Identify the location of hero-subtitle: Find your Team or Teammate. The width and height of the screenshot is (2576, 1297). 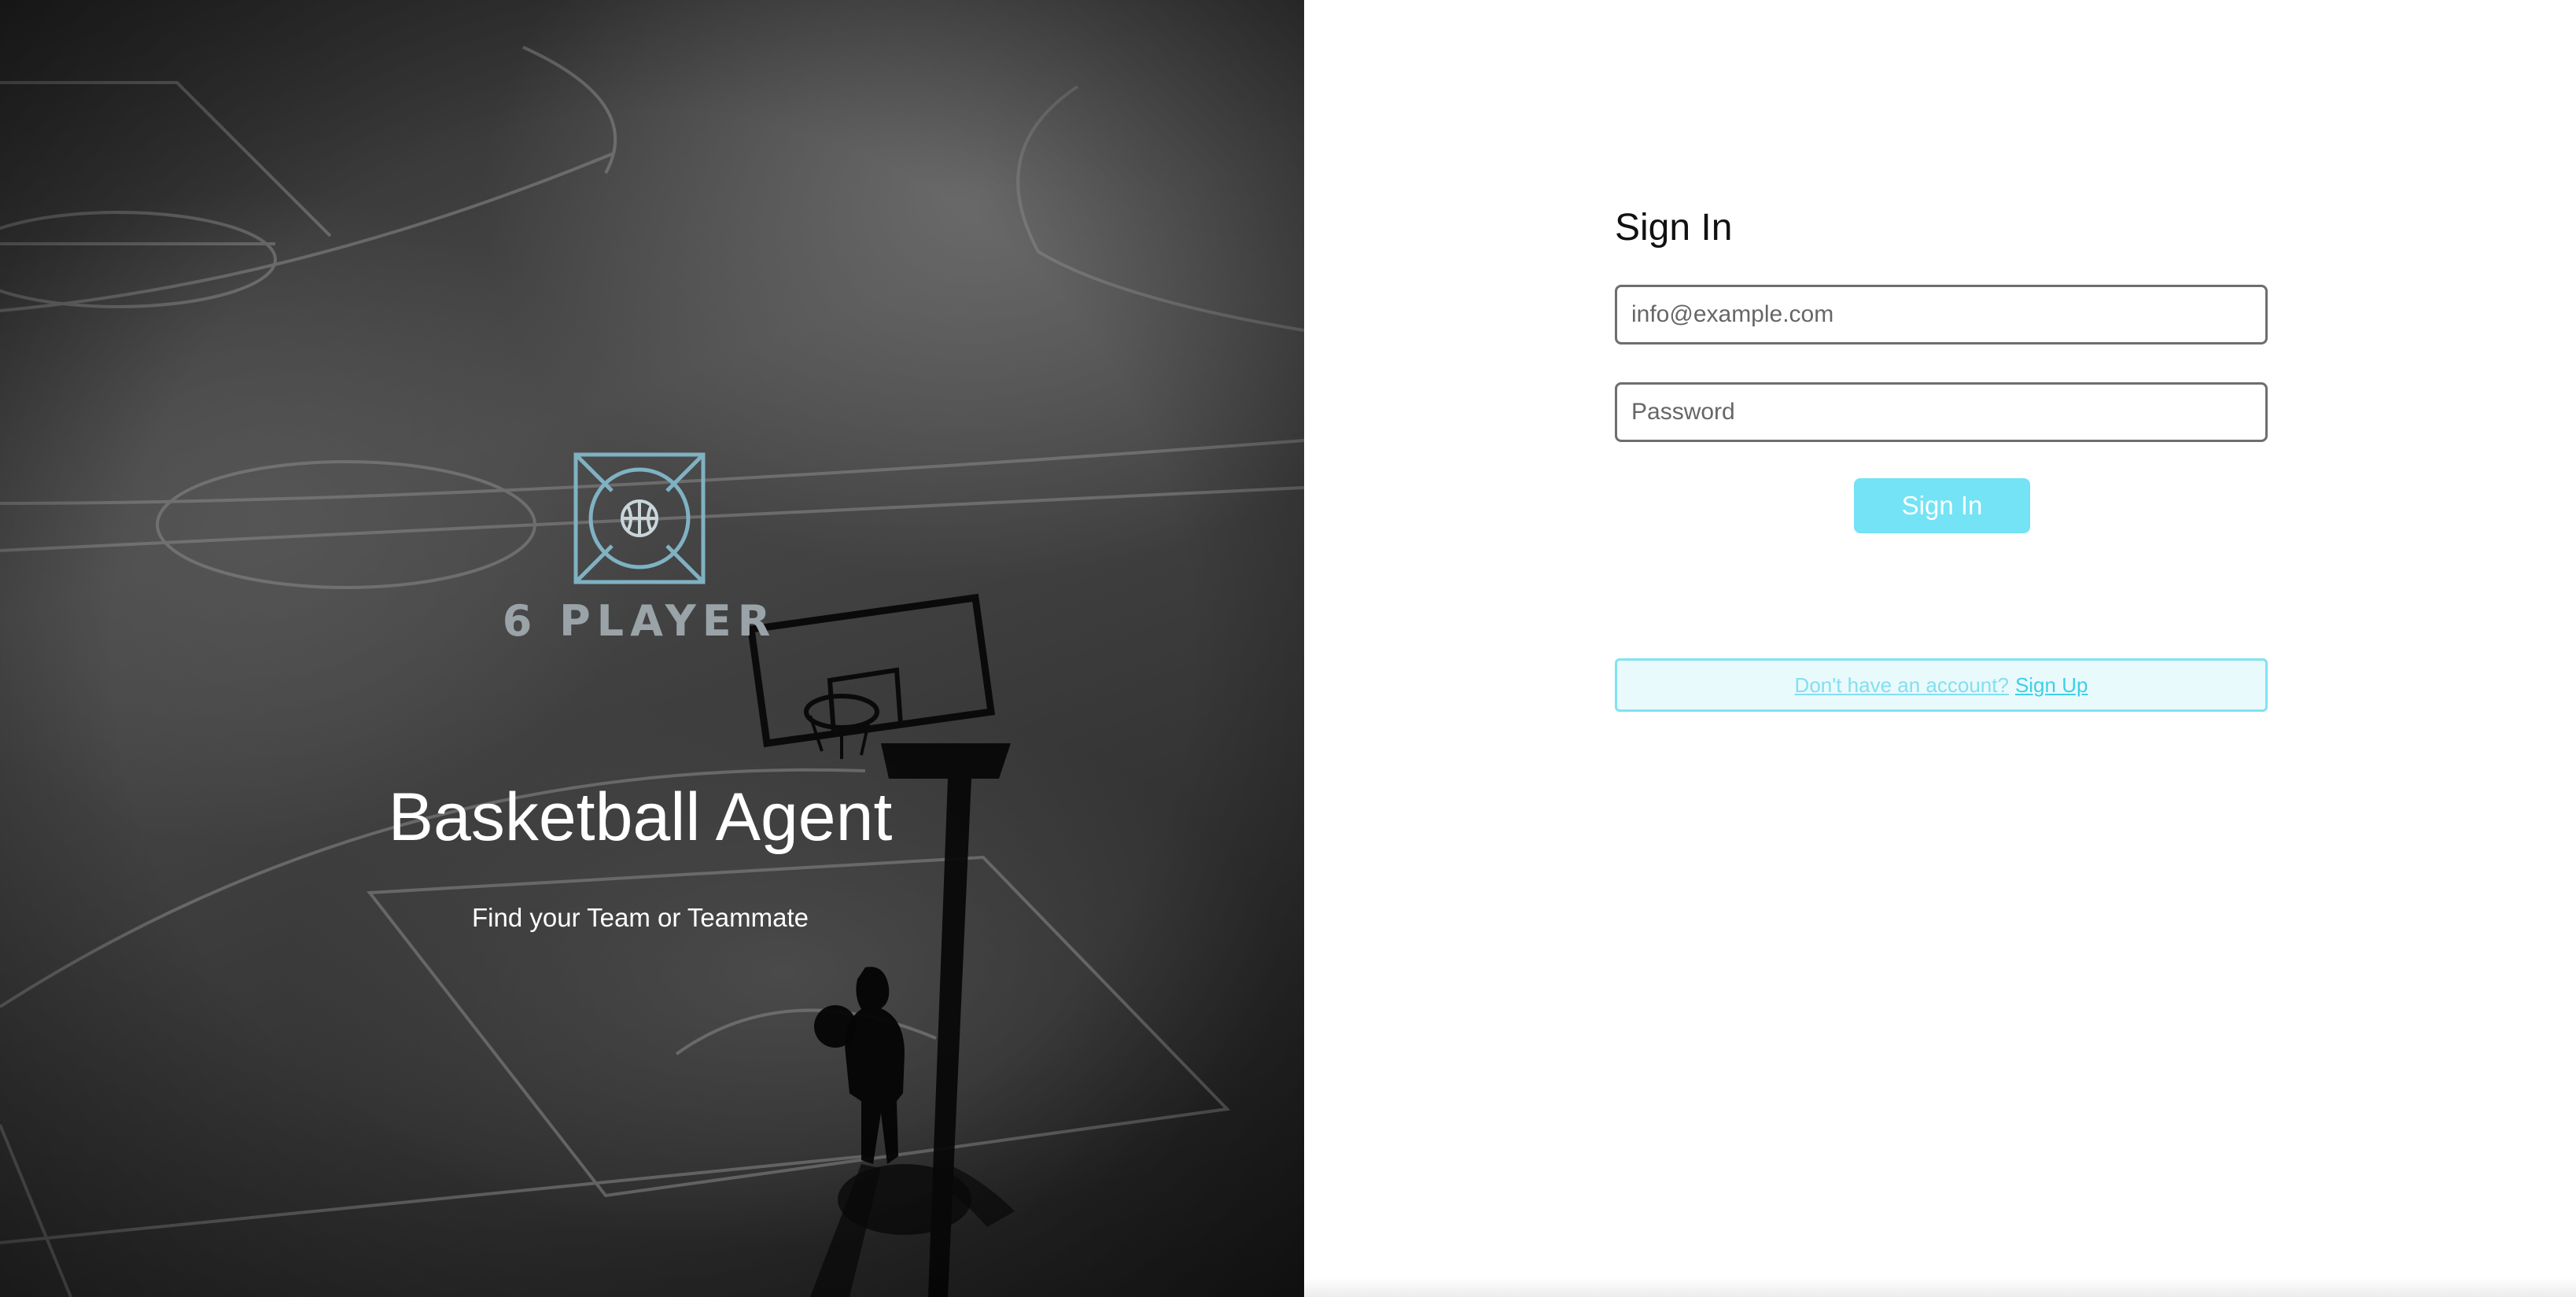
(640, 917).